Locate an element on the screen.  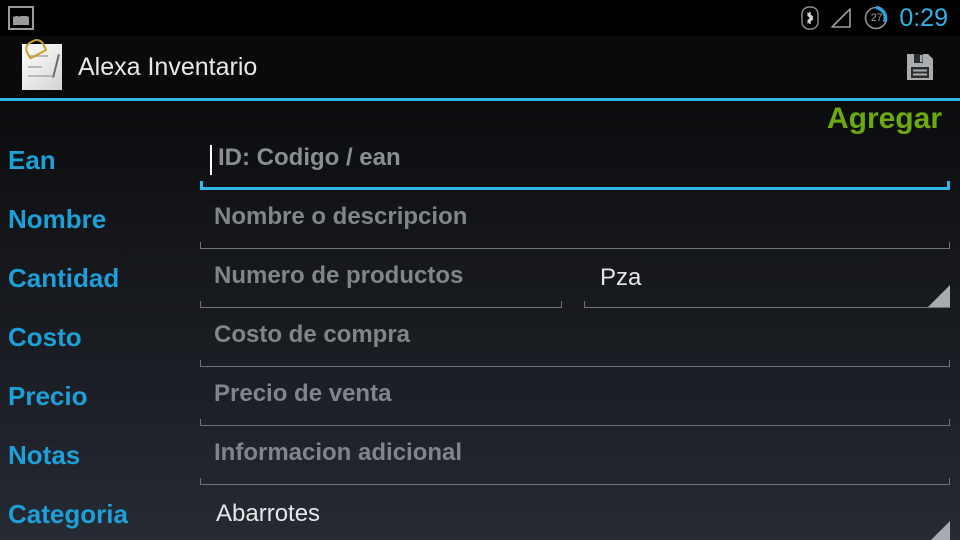
save-button is located at coordinates (920, 67).